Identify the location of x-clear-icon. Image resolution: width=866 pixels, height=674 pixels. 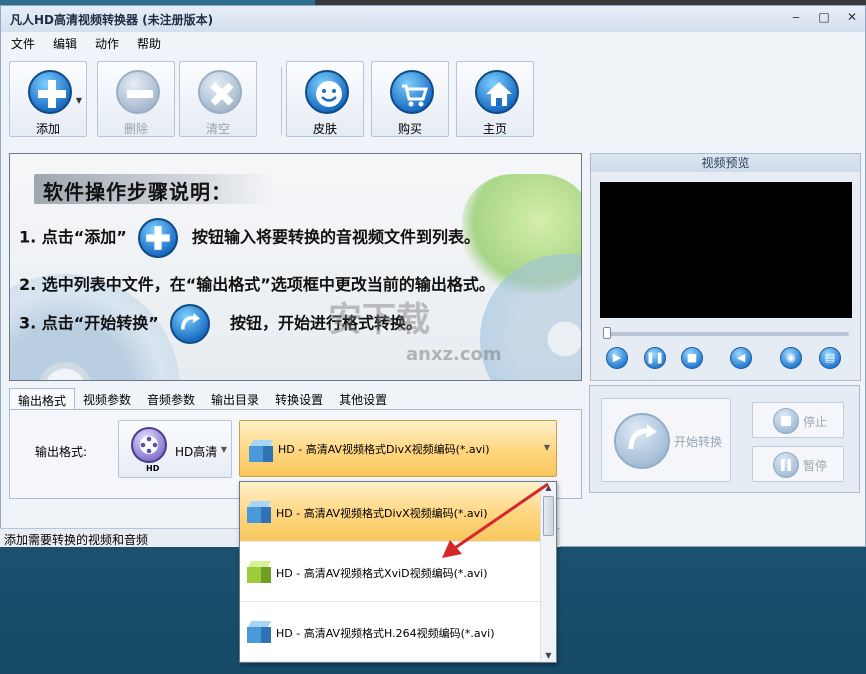
(220, 92).